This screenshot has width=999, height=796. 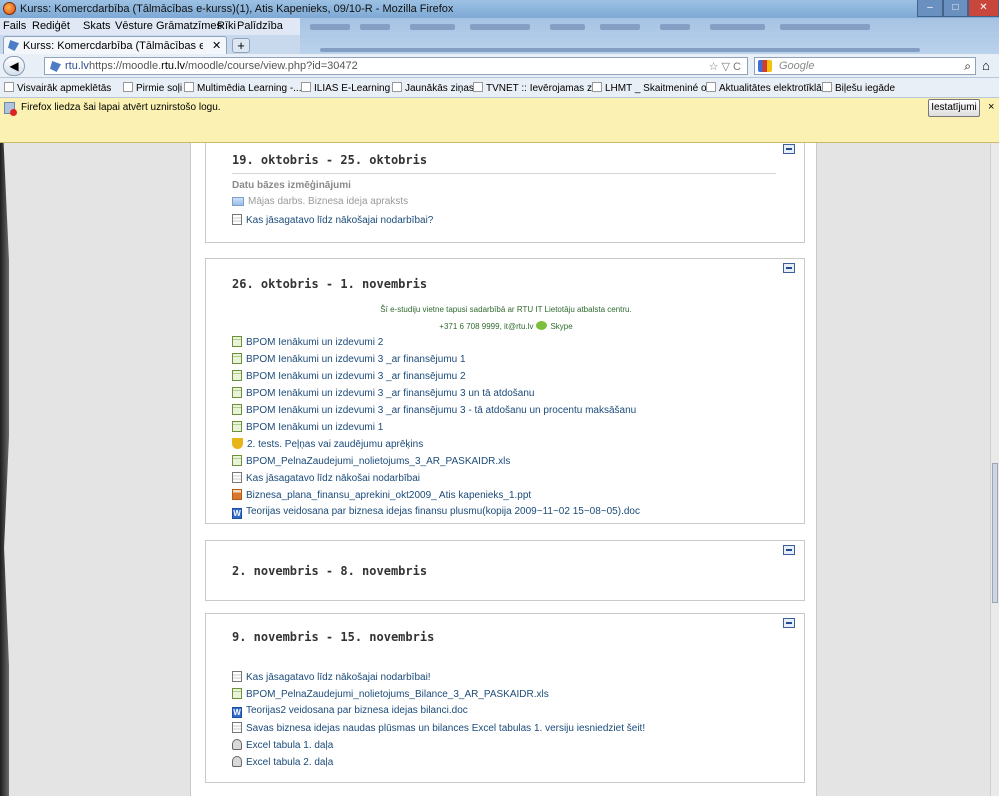 I want to click on vertical-scrollbar, so click(x=994, y=469).